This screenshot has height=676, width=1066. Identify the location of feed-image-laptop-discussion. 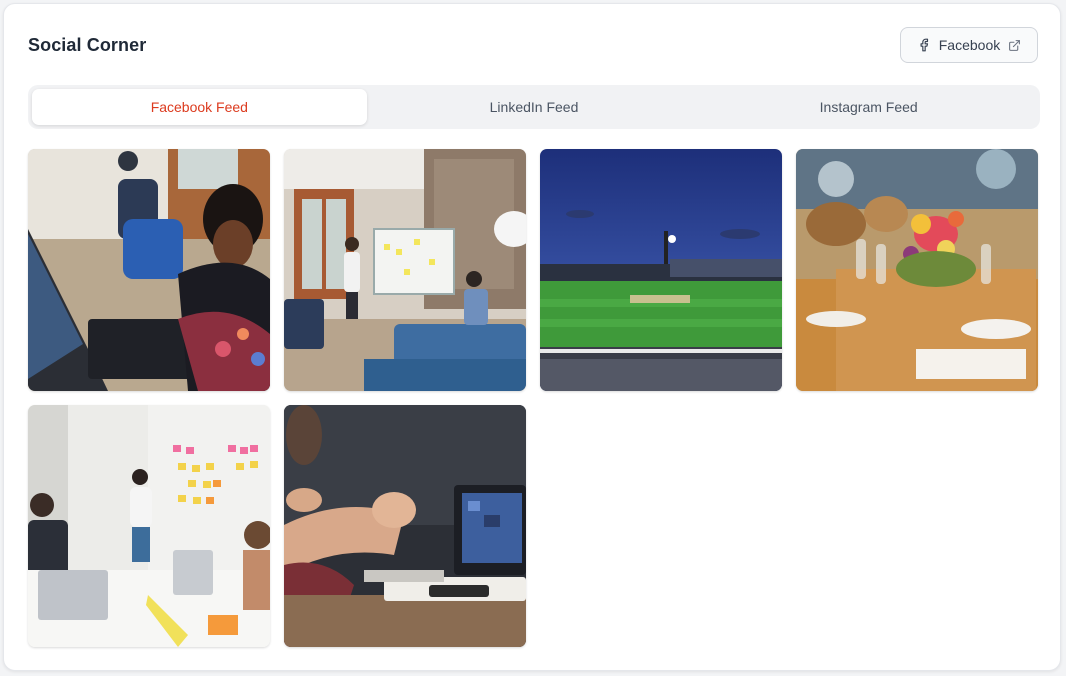
(405, 526).